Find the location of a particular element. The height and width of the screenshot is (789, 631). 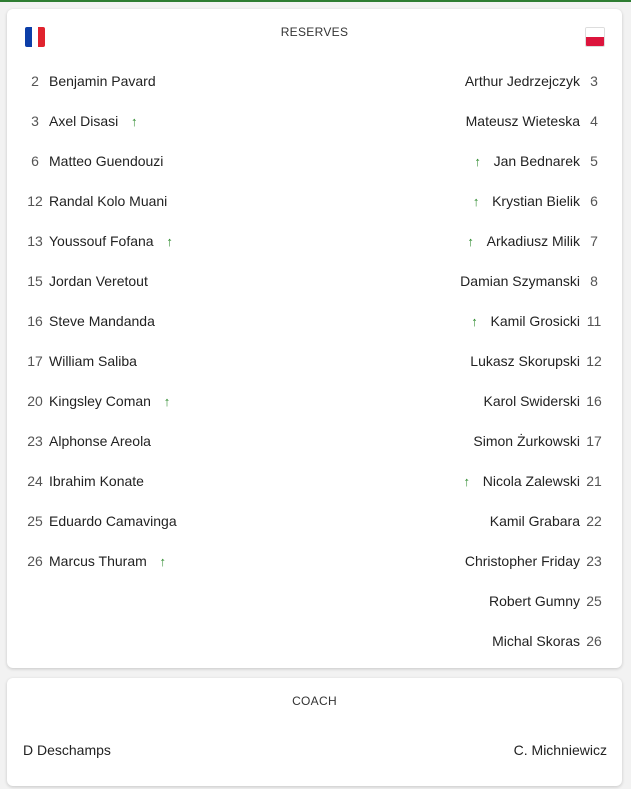

player-name: Karol Swiderski is located at coordinates (532, 401).